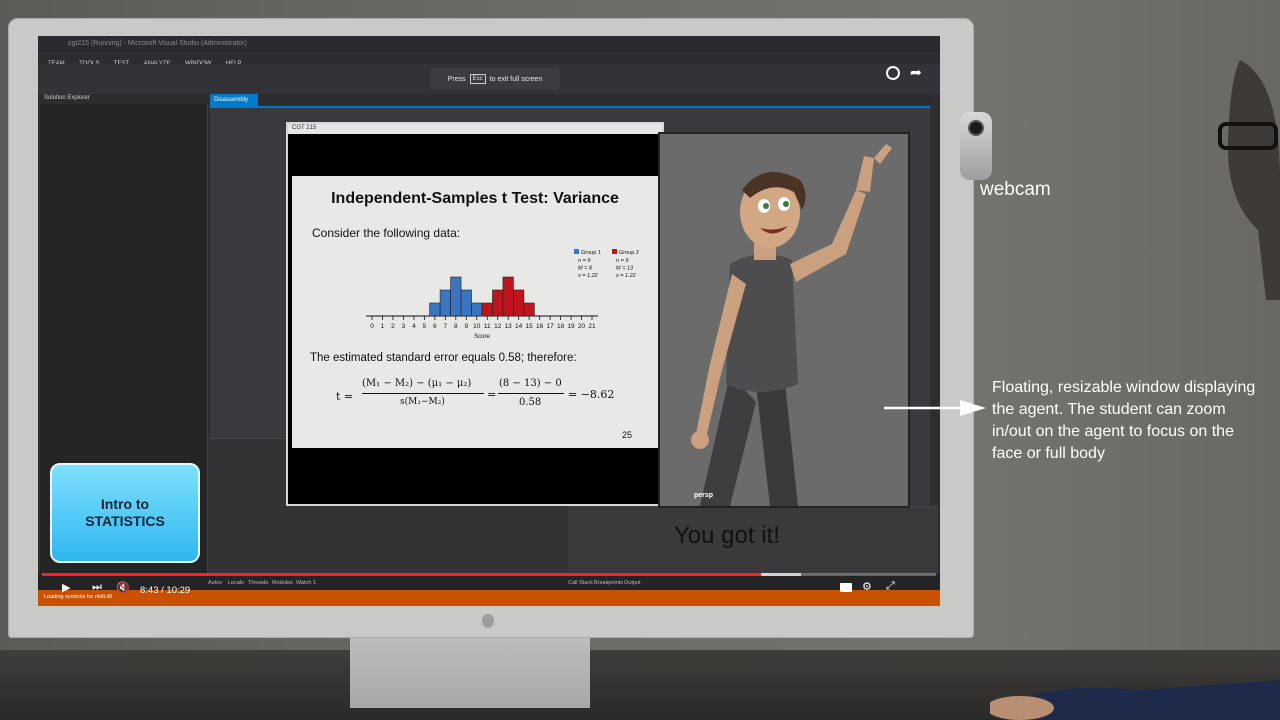 The image size is (1280, 720). What do you see at coordinates (1249, 180) in the screenshot?
I see `person-viewer` at bounding box center [1249, 180].